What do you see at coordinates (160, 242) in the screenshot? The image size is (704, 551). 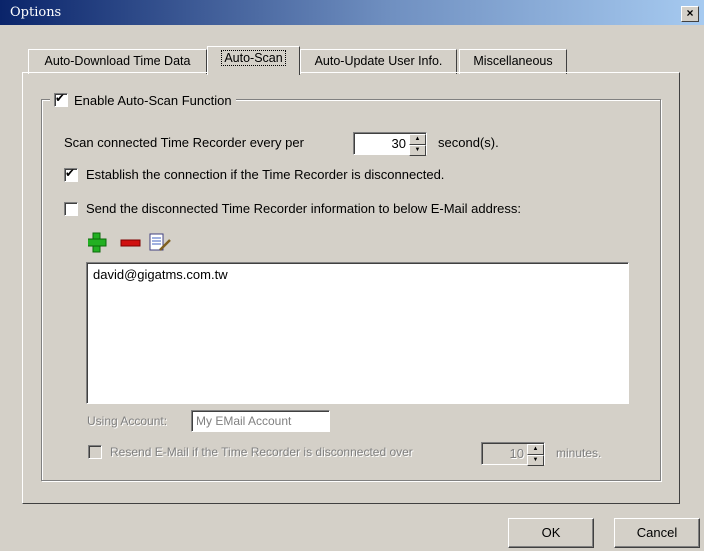 I see `edit-icon` at bounding box center [160, 242].